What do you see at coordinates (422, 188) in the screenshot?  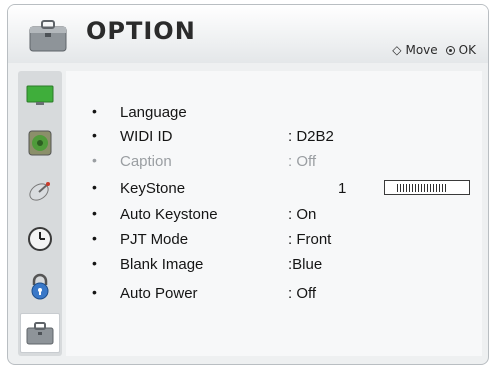 I see `keystone-slider-fill` at bounding box center [422, 188].